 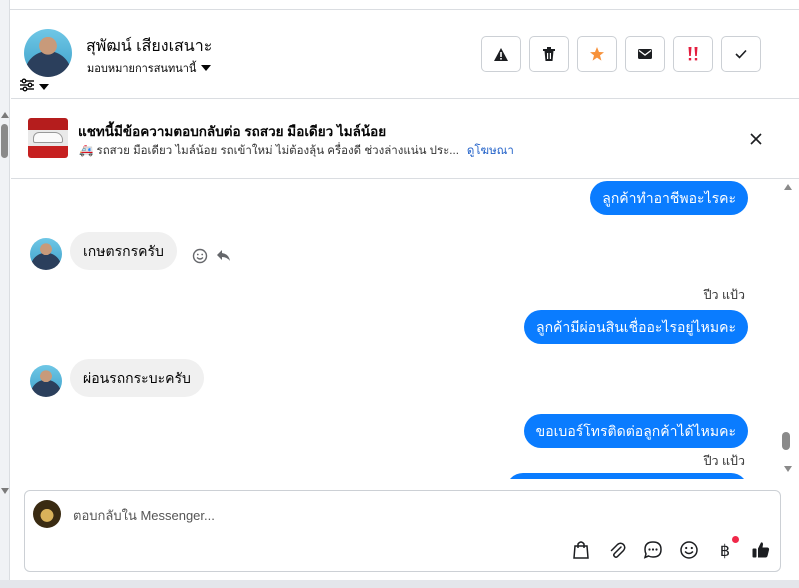 I want to click on exclamation-icon, so click(x=693, y=54).